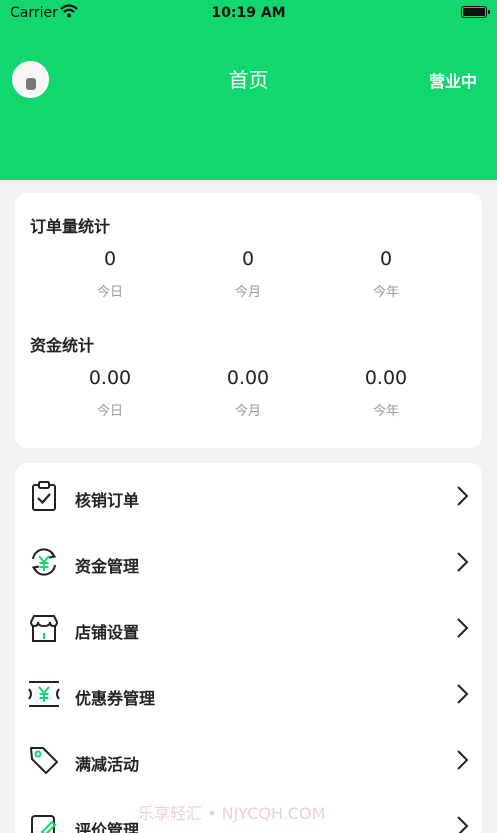 This screenshot has height=833, width=497. I want to click on battery-icon, so click(475, 12).